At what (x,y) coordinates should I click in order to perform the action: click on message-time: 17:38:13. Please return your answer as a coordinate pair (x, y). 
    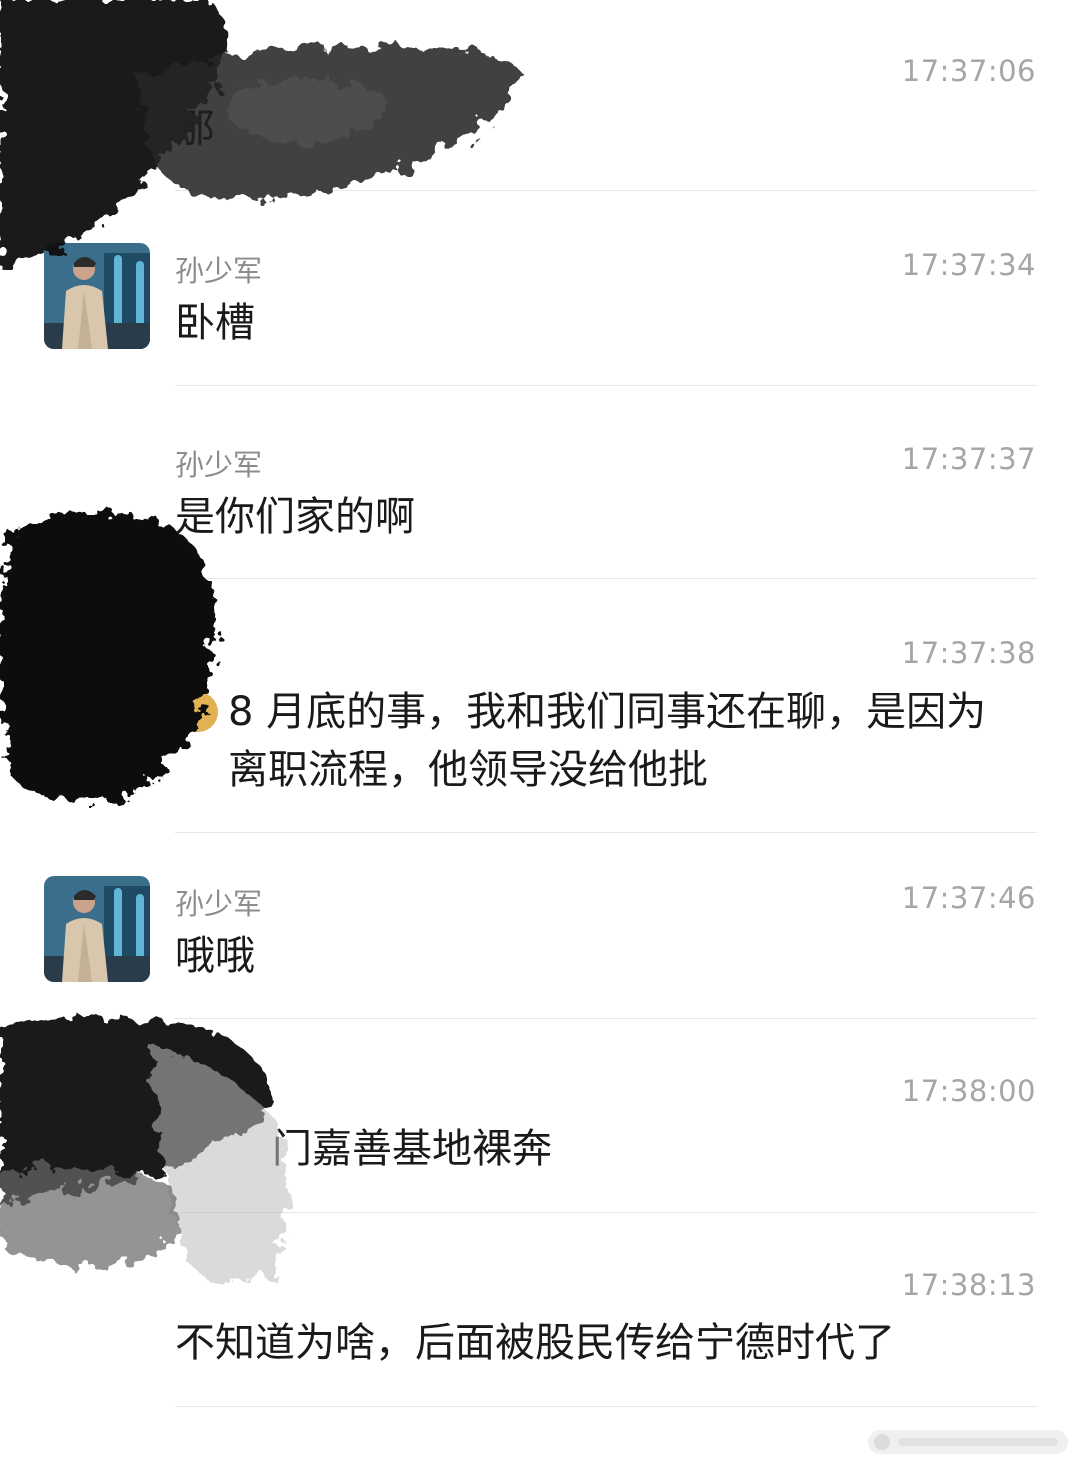
    Looking at the image, I should click on (968, 1285).